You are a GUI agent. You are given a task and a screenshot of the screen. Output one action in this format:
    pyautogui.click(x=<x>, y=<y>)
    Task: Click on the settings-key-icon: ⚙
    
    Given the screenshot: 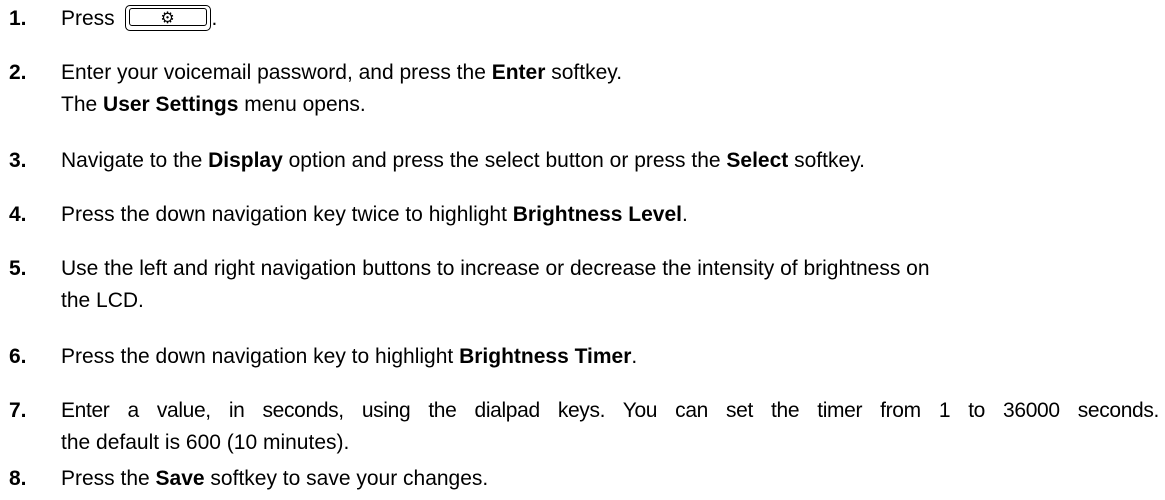 What is the action you would take?
    pyautogui.click(x=167, y=18)
    